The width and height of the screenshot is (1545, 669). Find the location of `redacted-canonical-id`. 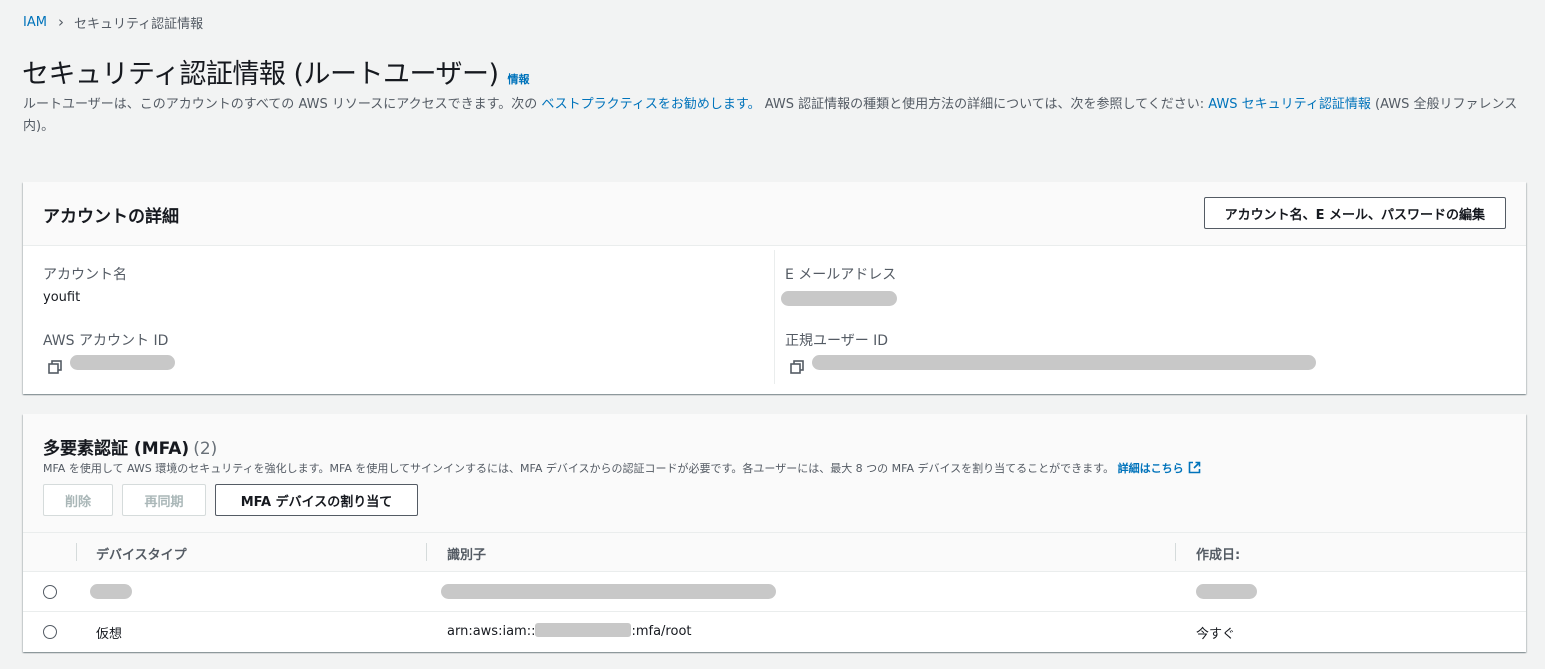

redacted-canonical-id is located at coordinates (1064, 362).